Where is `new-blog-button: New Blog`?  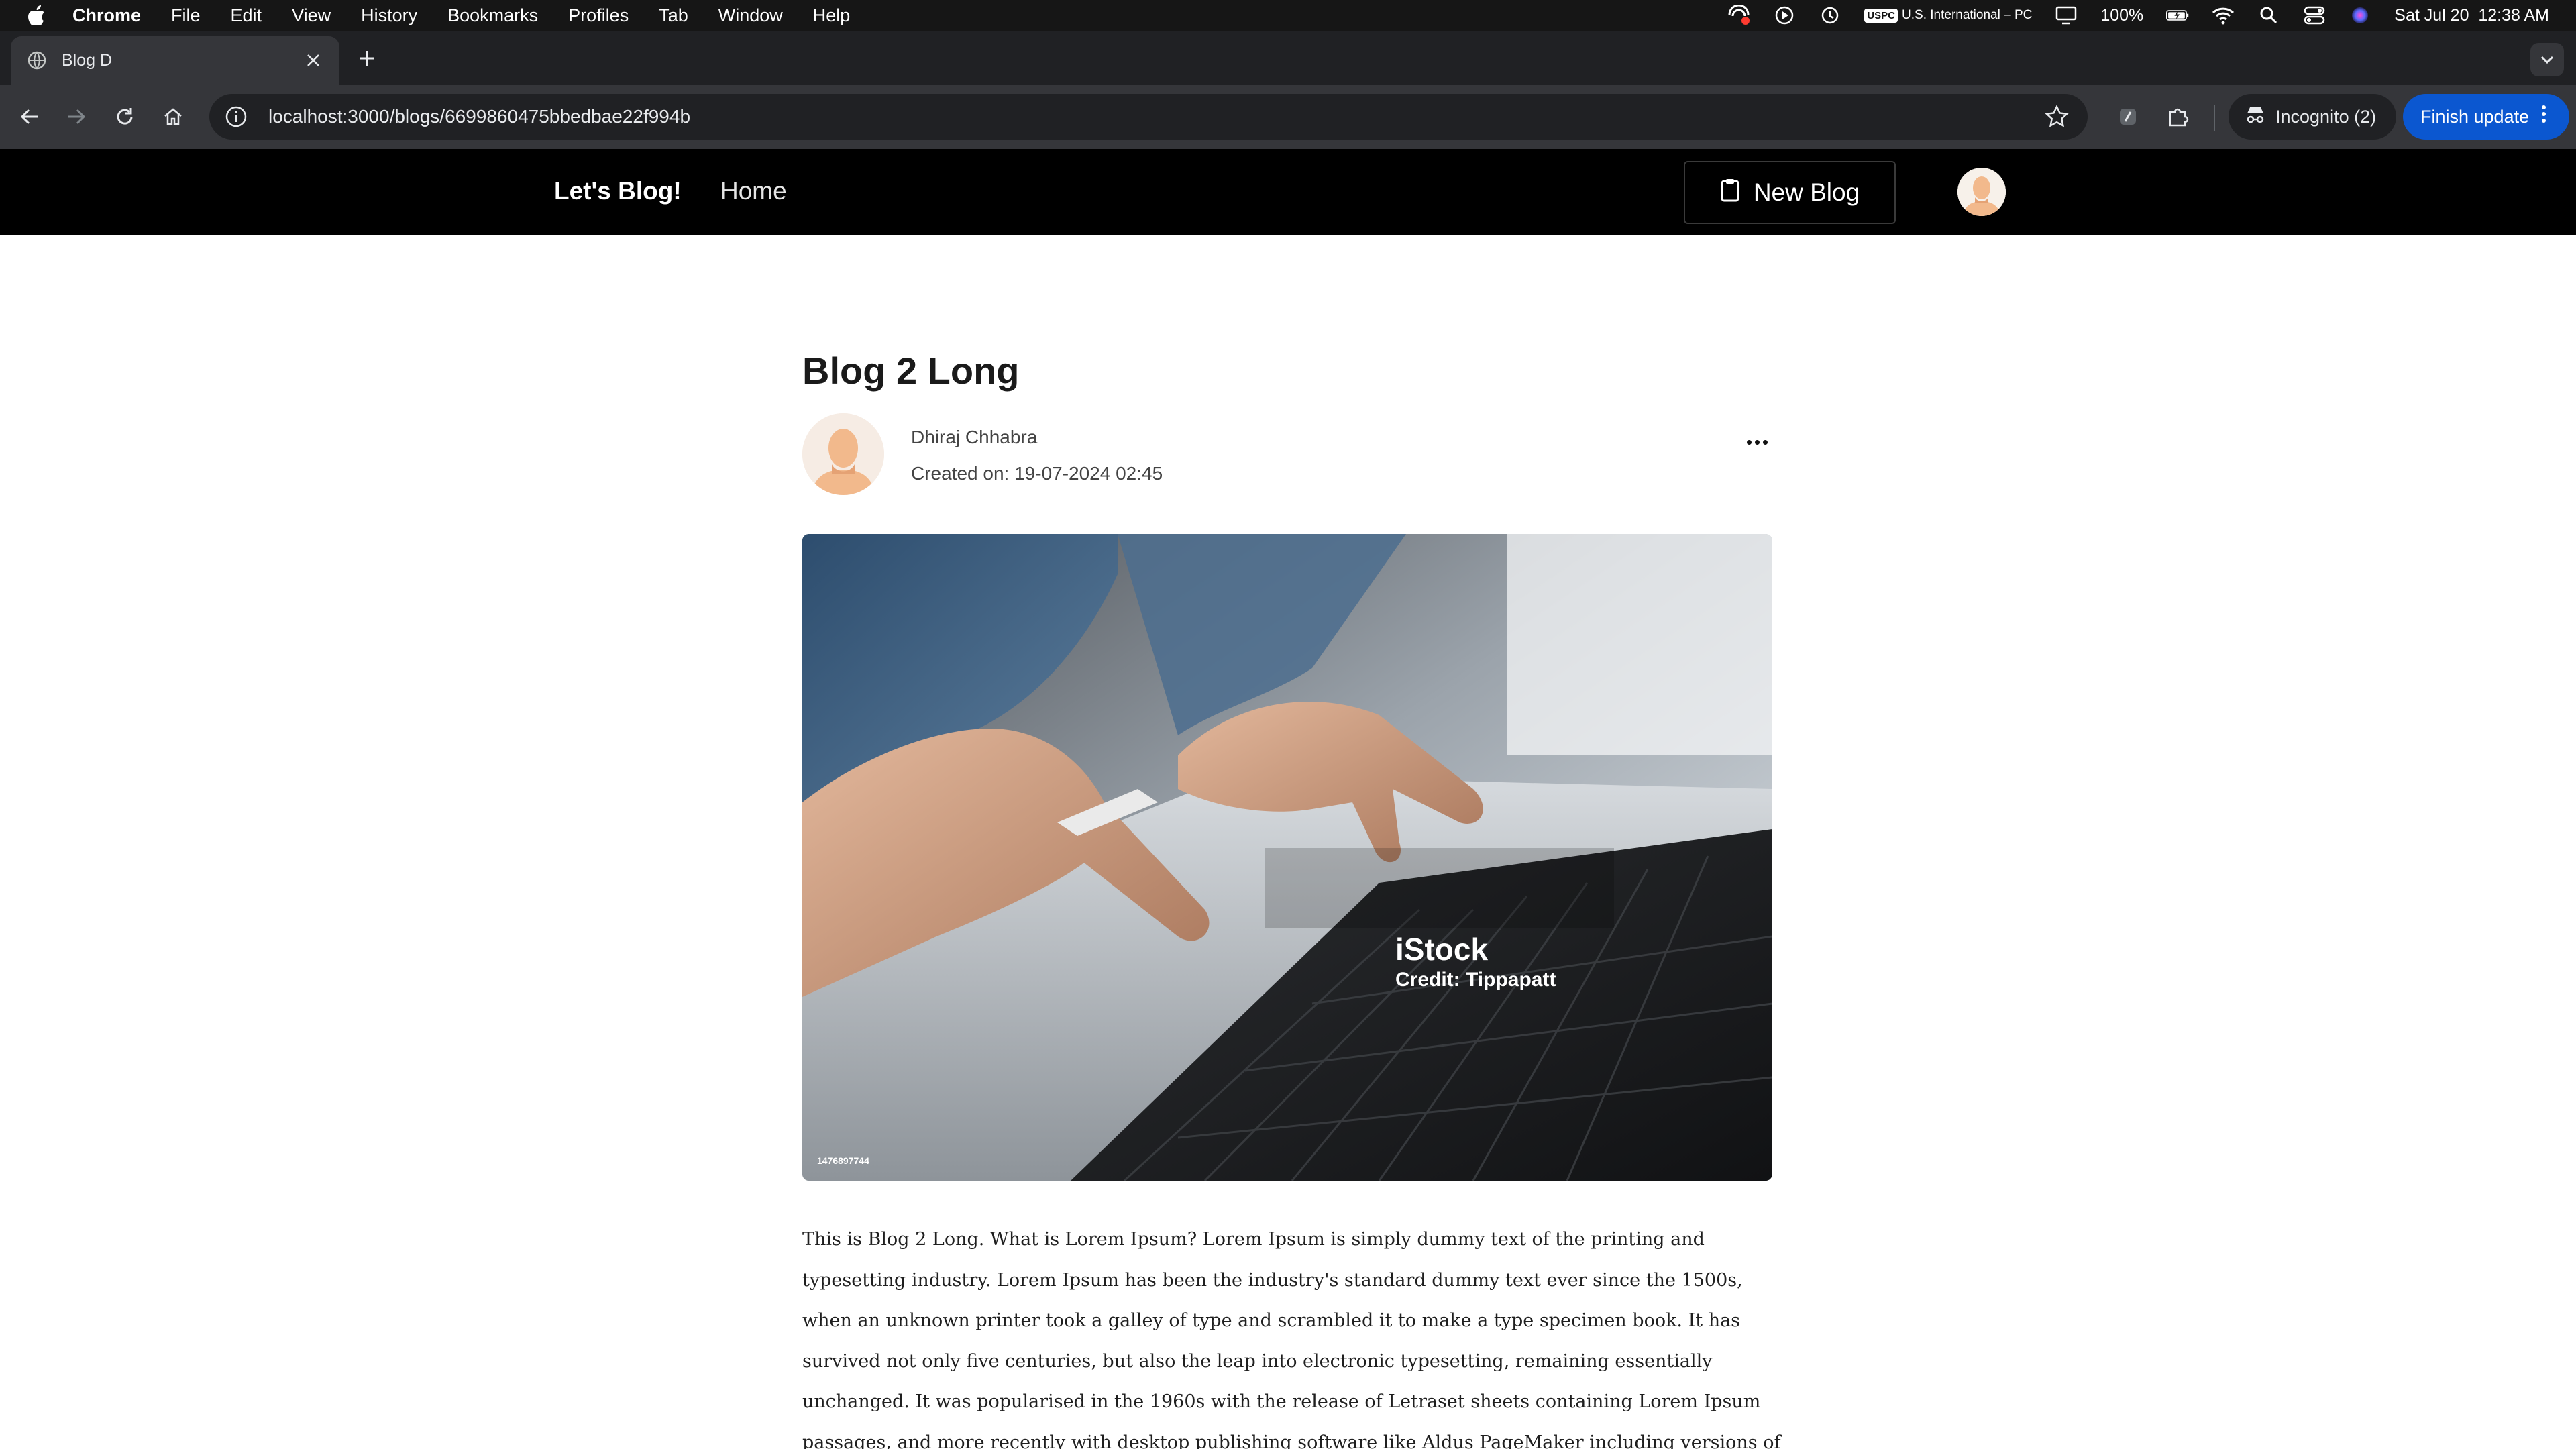 new-blog-button: New Blog is located at coordinates (1790, 192).